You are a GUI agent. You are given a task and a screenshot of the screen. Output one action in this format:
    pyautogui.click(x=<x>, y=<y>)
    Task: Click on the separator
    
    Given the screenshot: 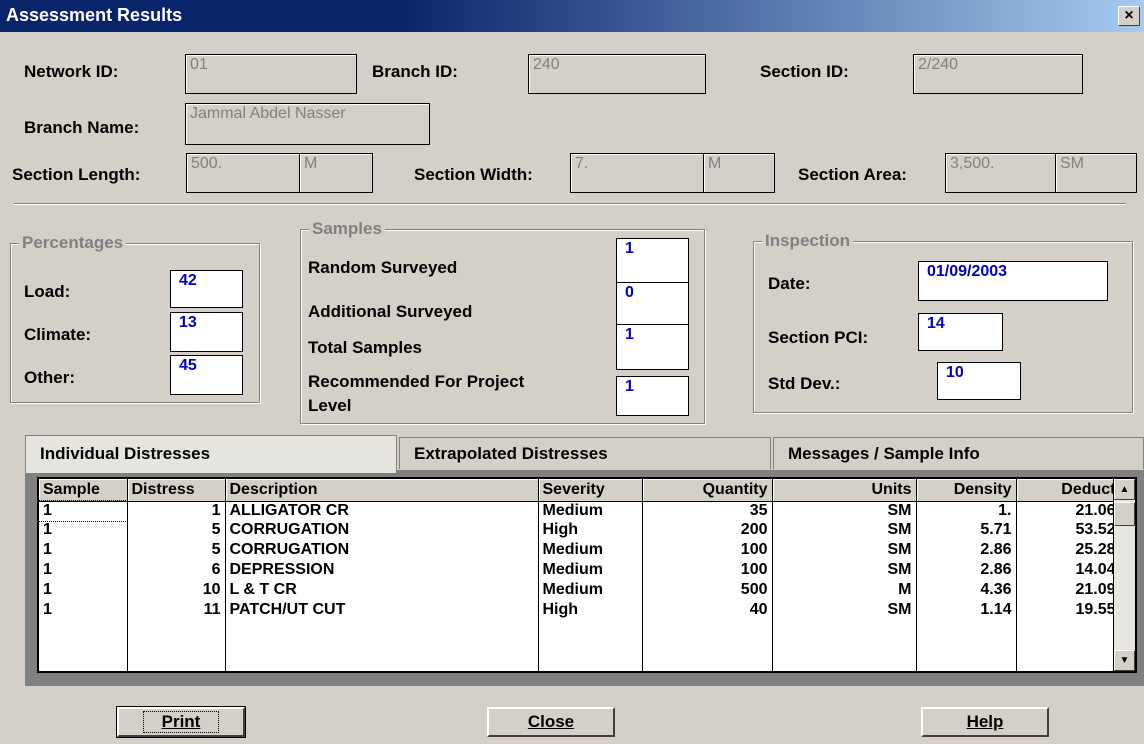 What is the action you would take?
    pyautogui.click(x=570, y=204)
    